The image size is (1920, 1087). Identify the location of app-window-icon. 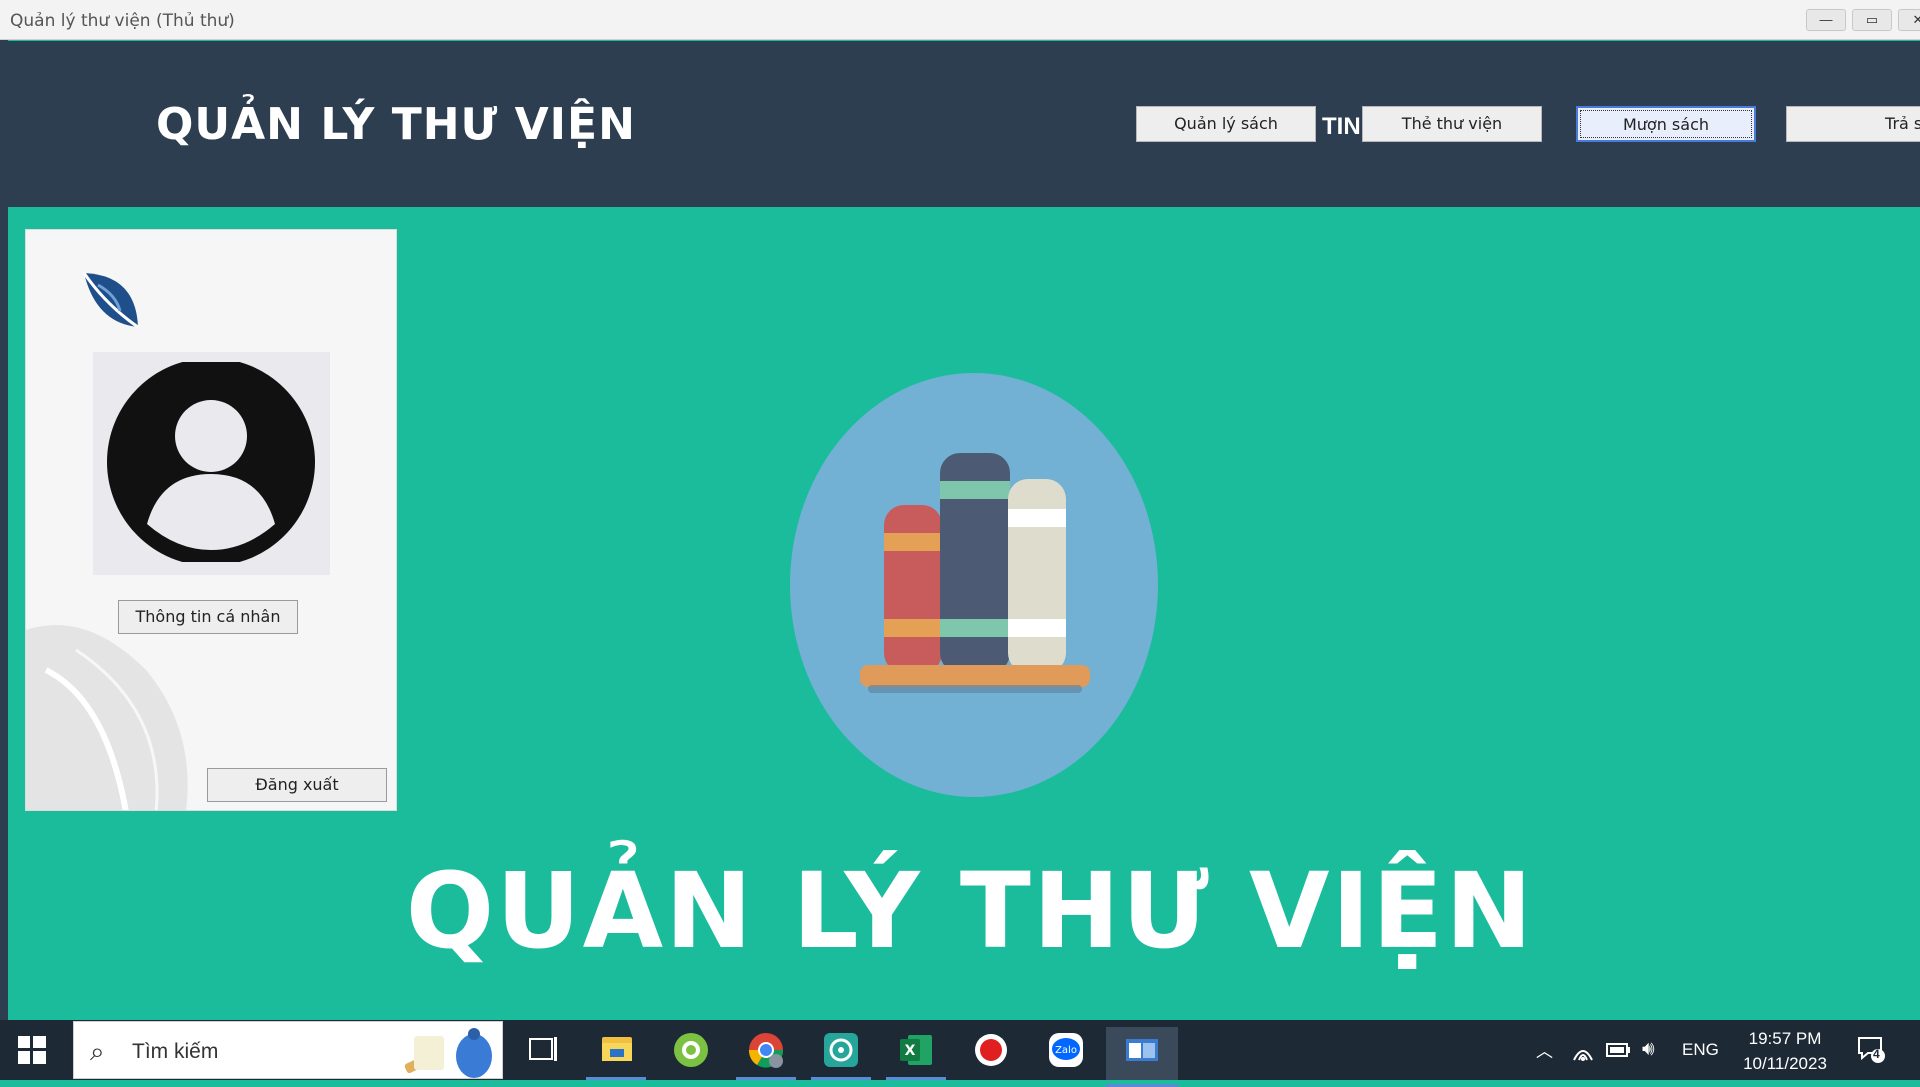
(1142, 1050).